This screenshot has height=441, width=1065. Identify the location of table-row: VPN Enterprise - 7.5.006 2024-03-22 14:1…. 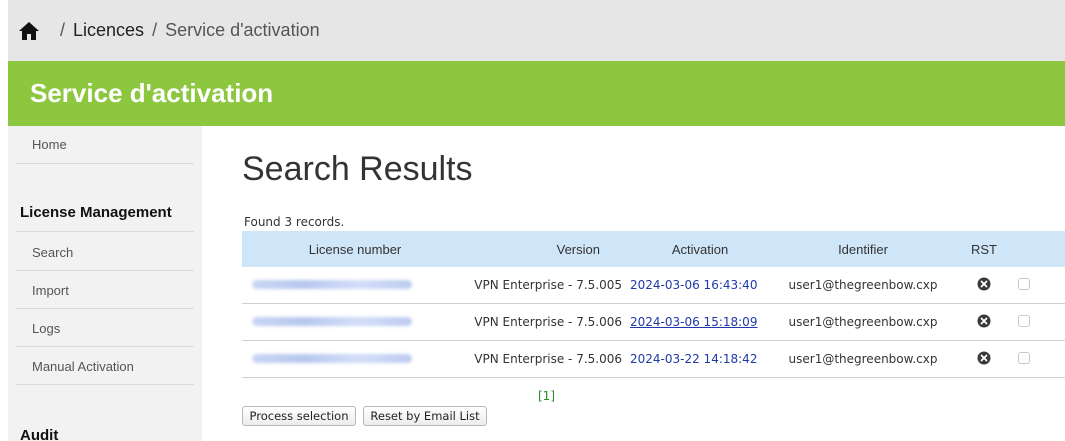
(653, 359).